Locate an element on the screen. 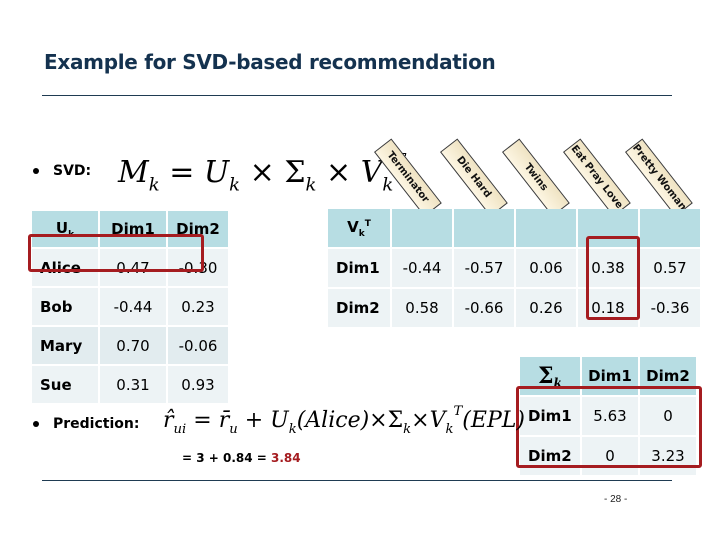  cell: 0.93 is located at coordinates (198, 384).